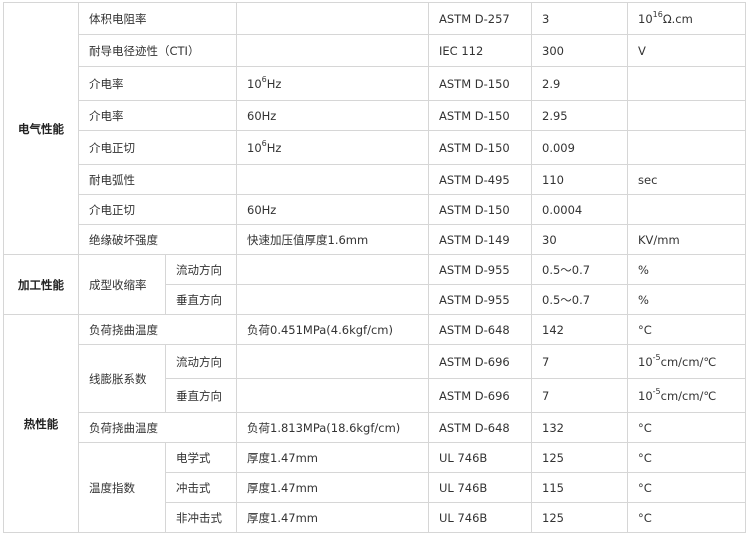 The height and width of the screenshot is (533, 750). What do you see at coordinates (375, 209) in the screenshot?
I see `table-row: 介电正切 60Hz ASTM D-150 0.0004` at bounding box center [375, 209].